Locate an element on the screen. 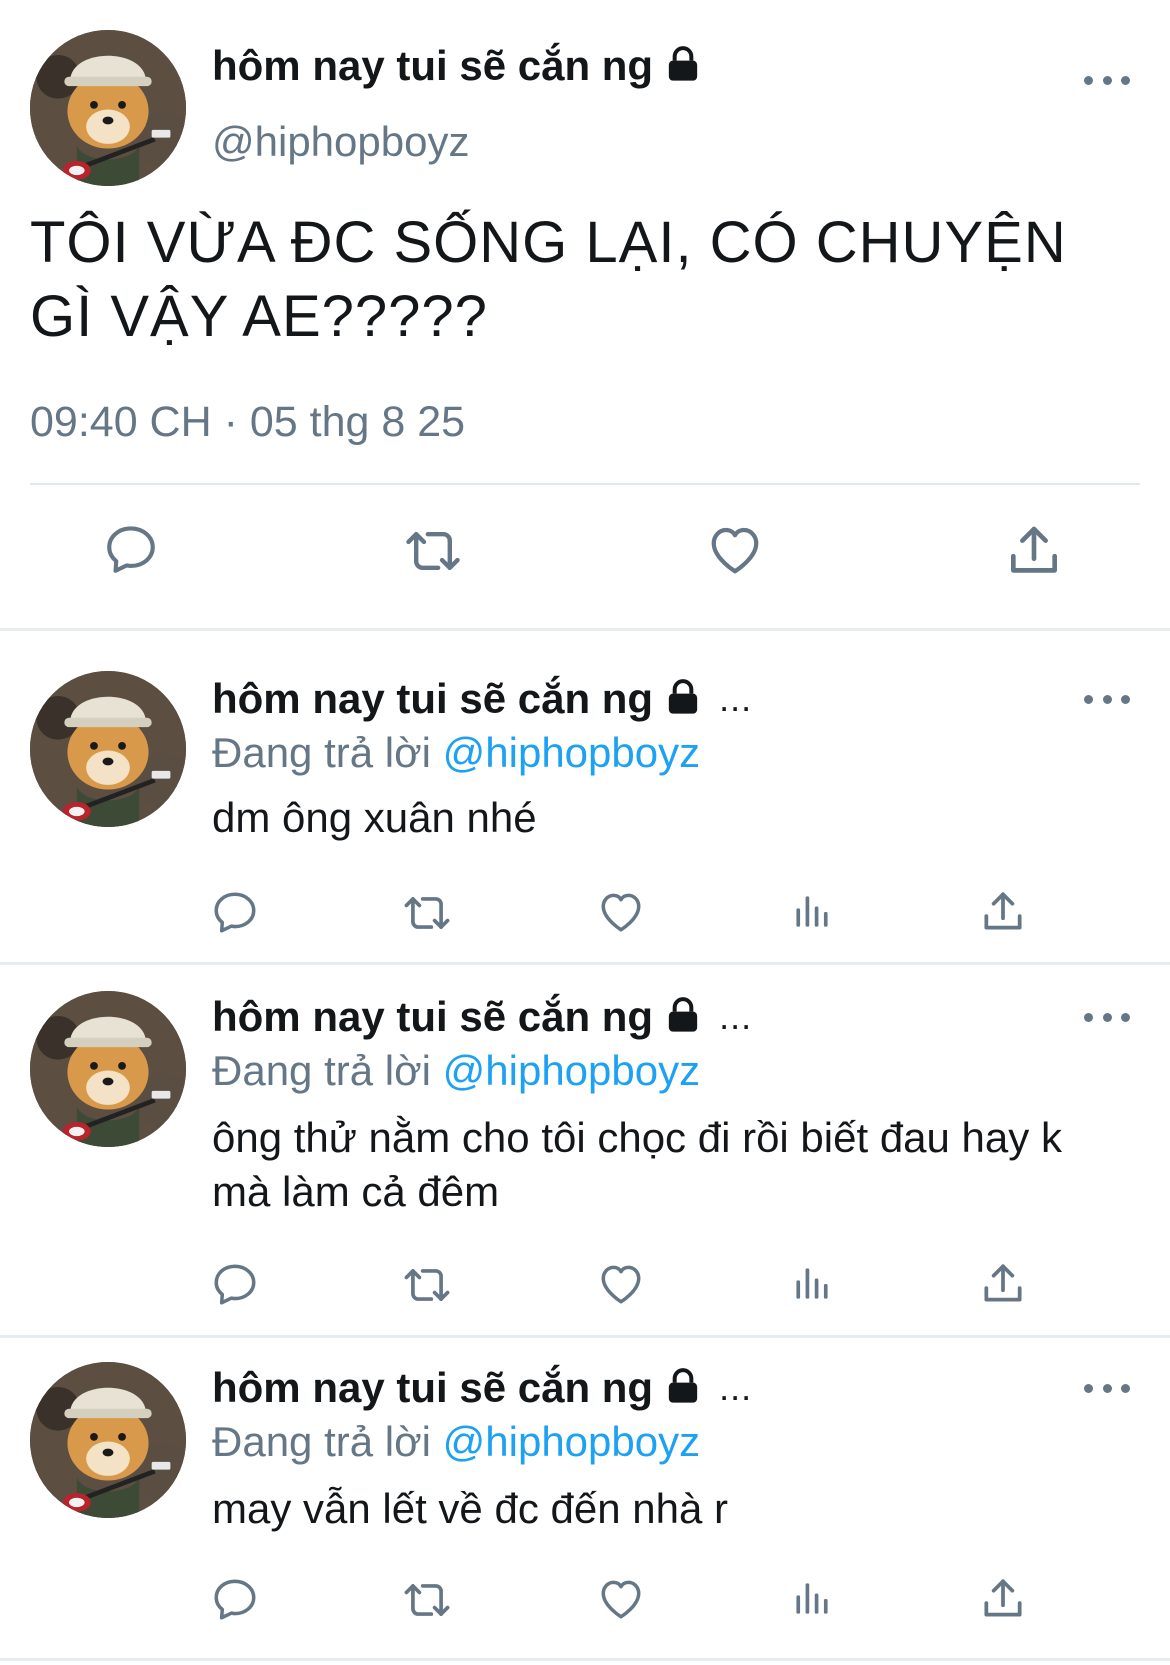 The width and height of the screenshot is (1170, 1665). section-divider is located at coordinates (585, 1659).